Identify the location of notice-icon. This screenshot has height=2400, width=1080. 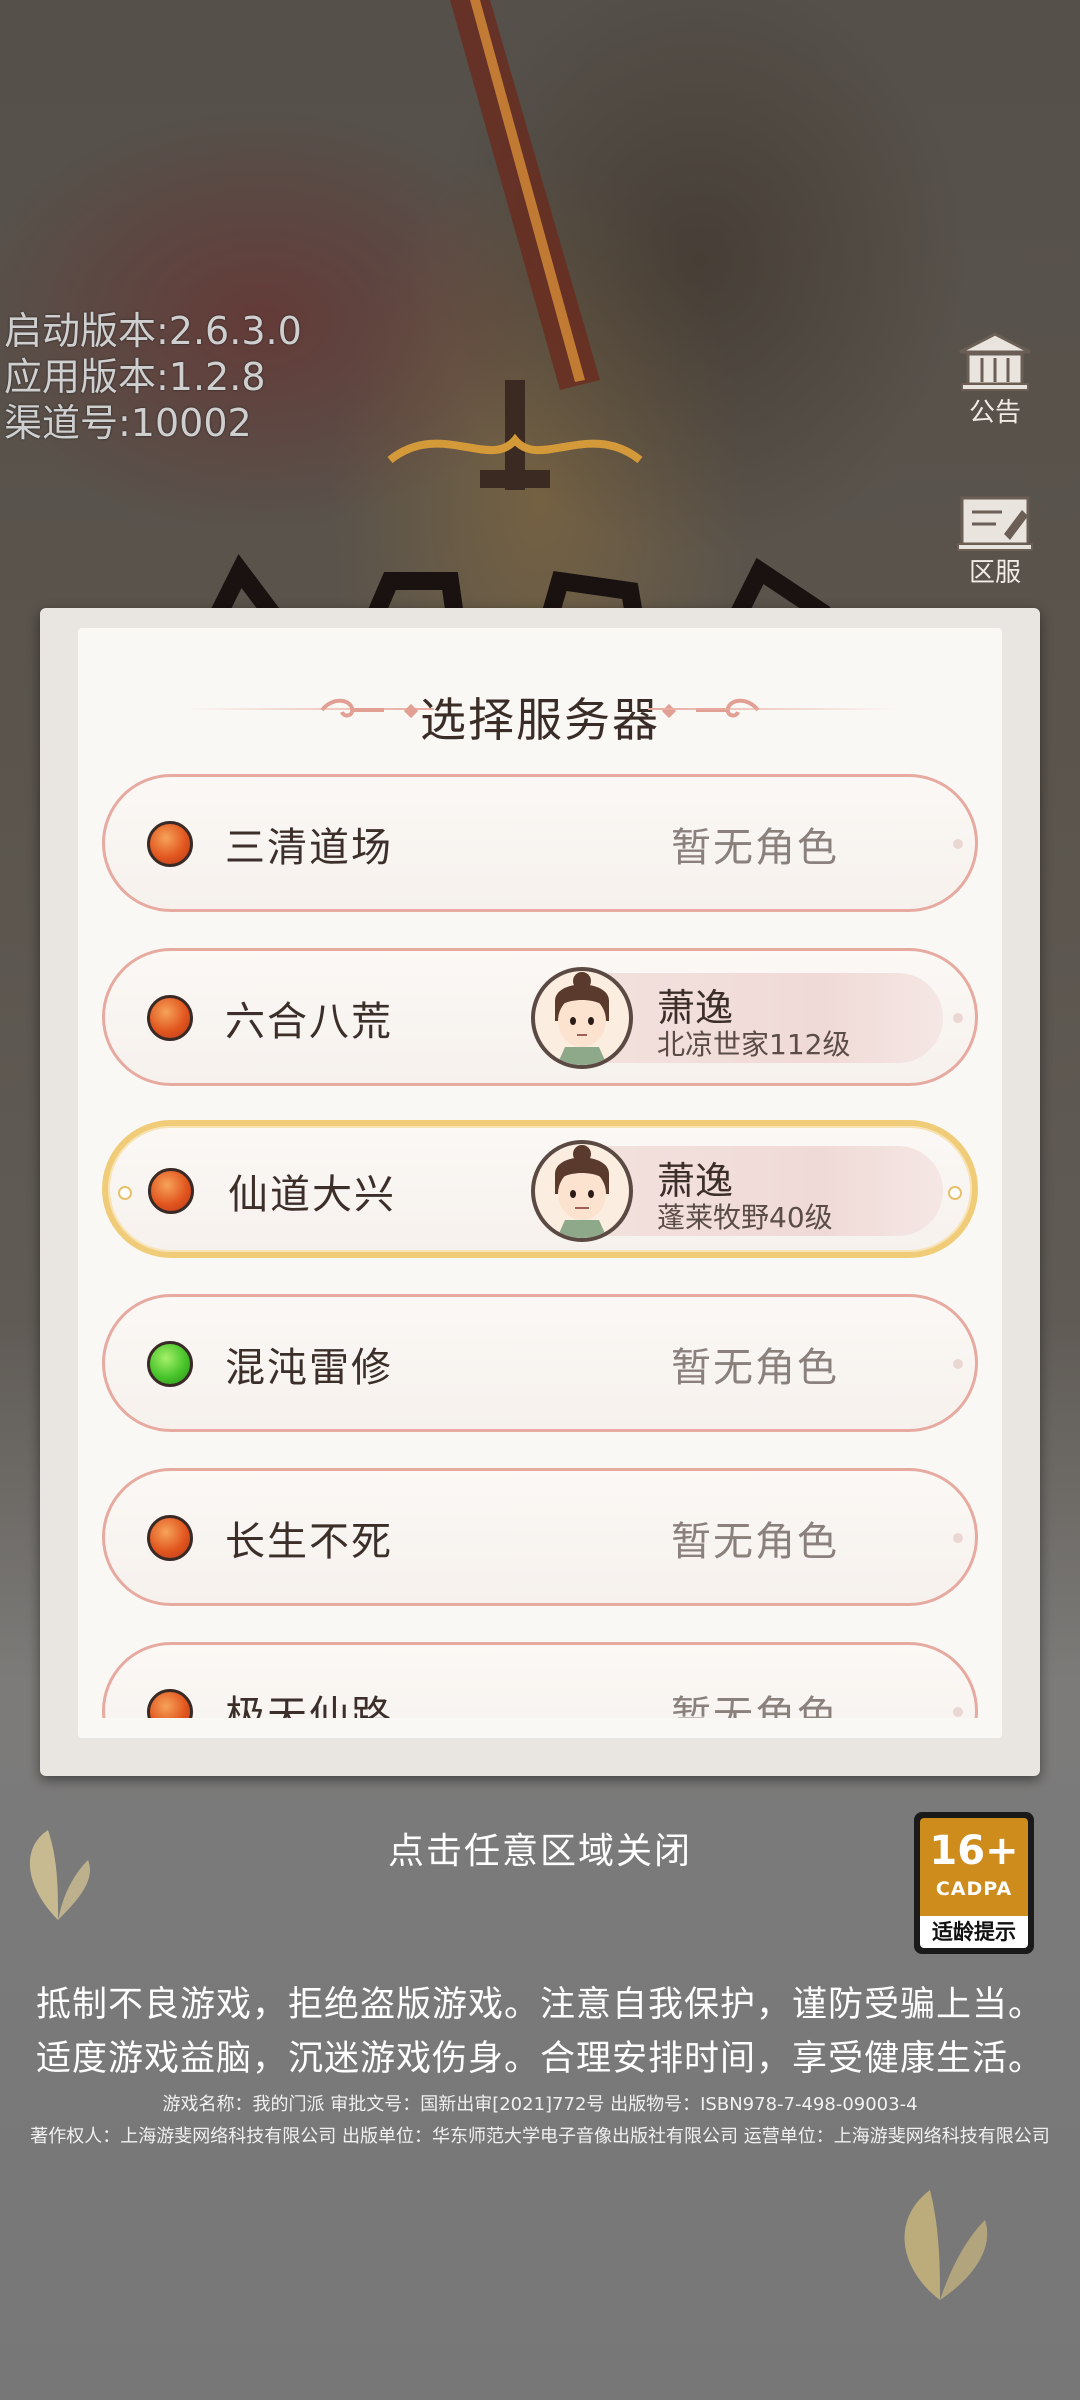
(995, 361).